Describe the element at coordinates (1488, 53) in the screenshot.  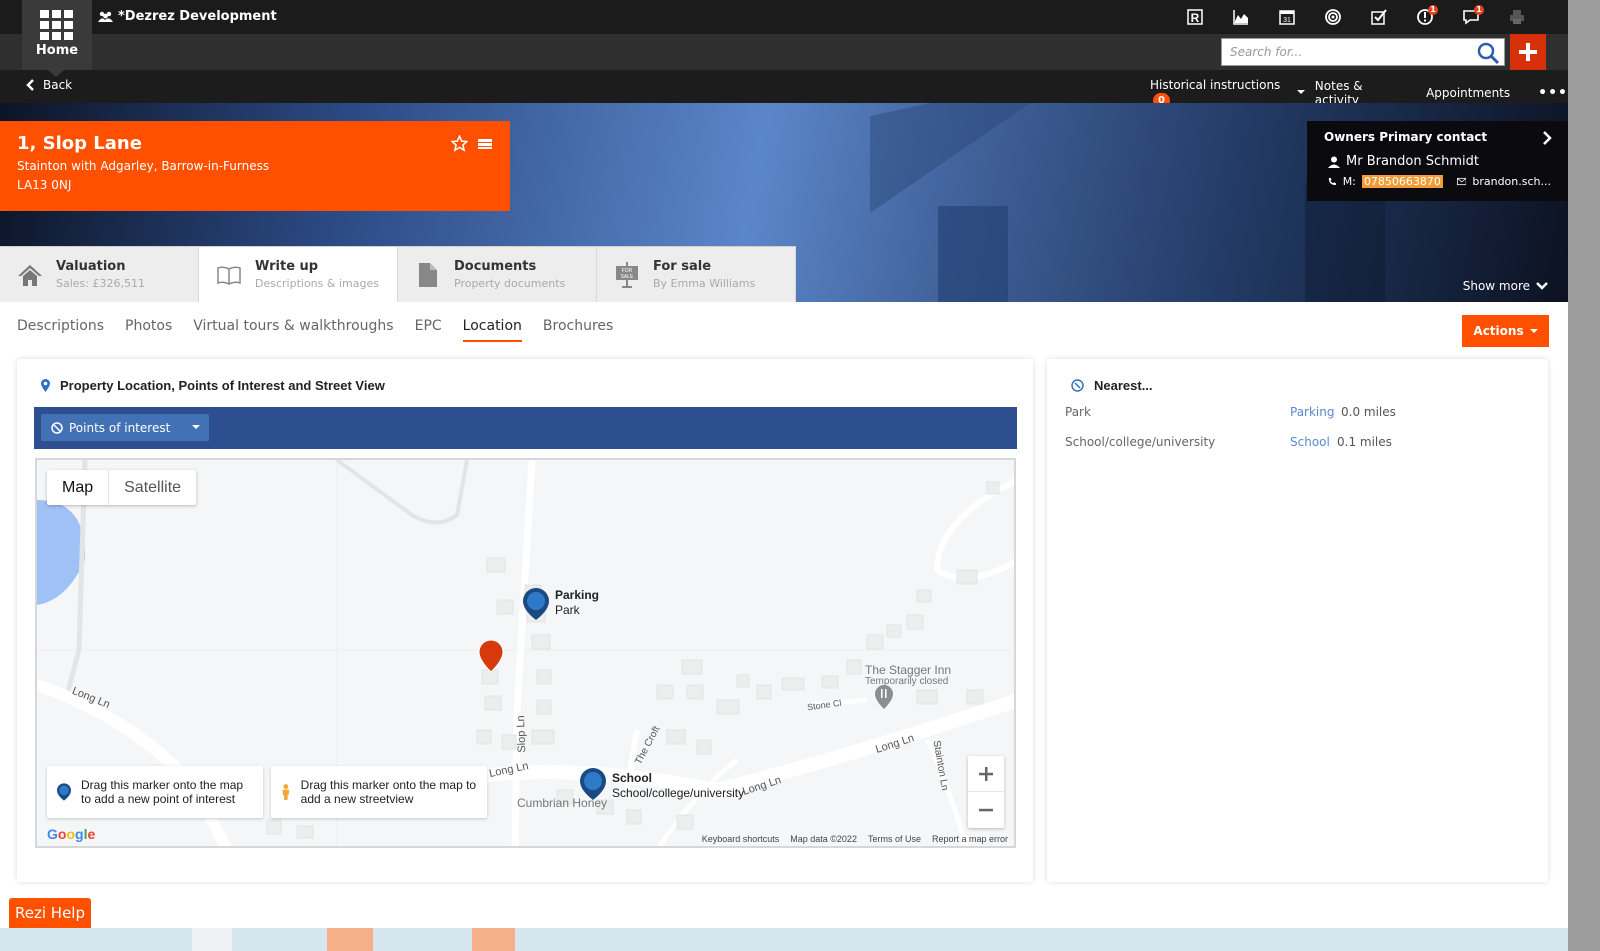
I see `search-icon` at that location.